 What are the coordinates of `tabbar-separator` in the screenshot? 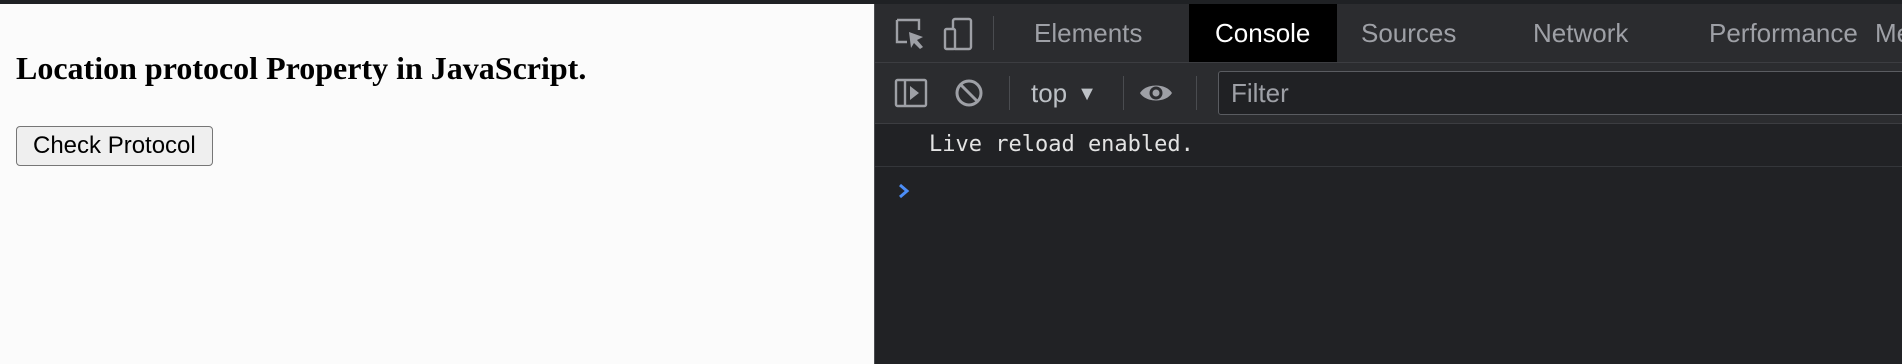 It's located at (993, 33).